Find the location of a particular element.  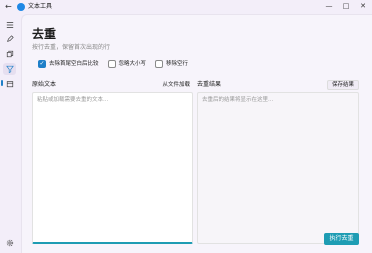

option-ignore-case: 忽略大小写 is located at coordinates (127, 64).